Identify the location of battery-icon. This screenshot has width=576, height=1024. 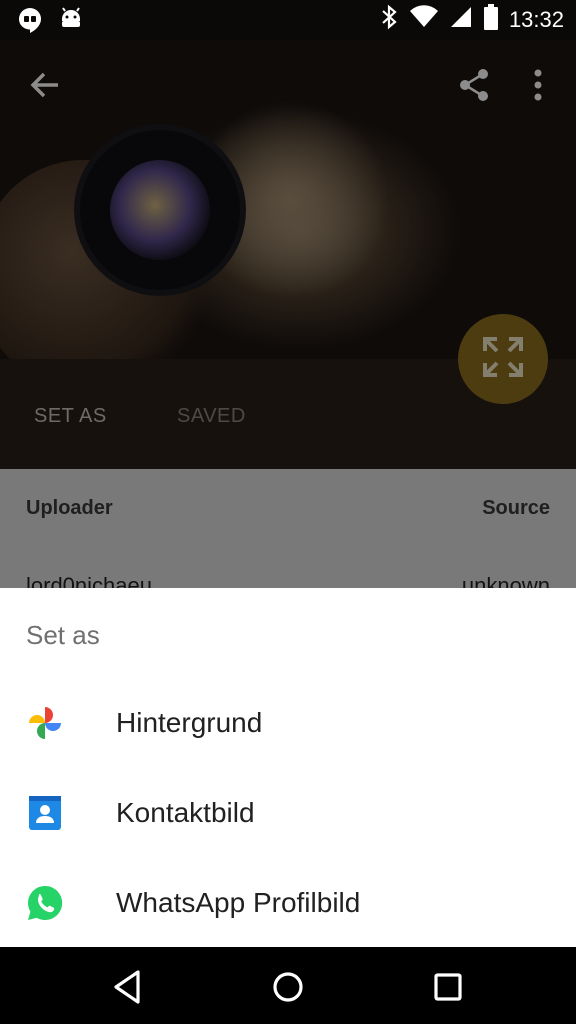
(491, 19).